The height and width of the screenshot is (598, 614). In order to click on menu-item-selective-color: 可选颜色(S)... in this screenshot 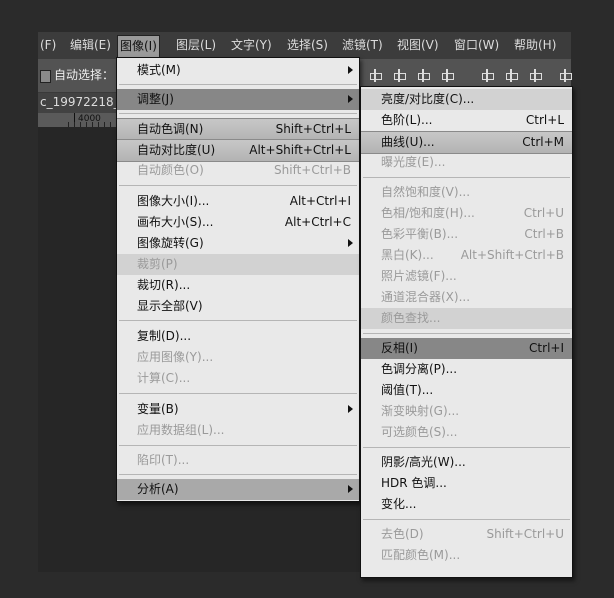, I will do `click(466, 432)`.